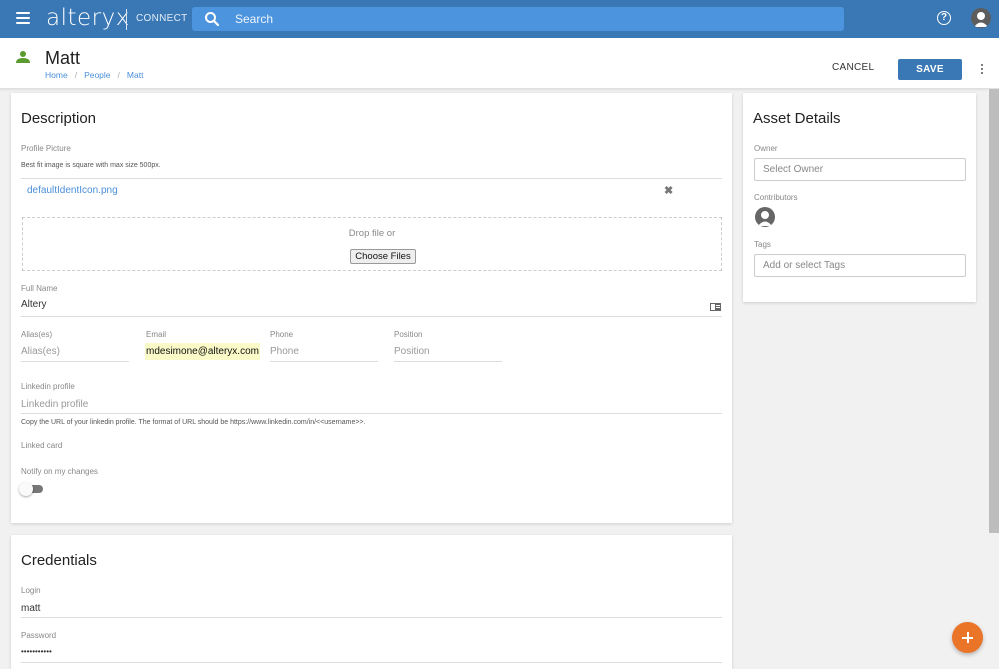 Image resolution: width=999 pixels, height=669 pixels. Describe the element at coordinates (40, 351) in the screenshot. I see `aliases-placeholder: Alias(es)` at that location.